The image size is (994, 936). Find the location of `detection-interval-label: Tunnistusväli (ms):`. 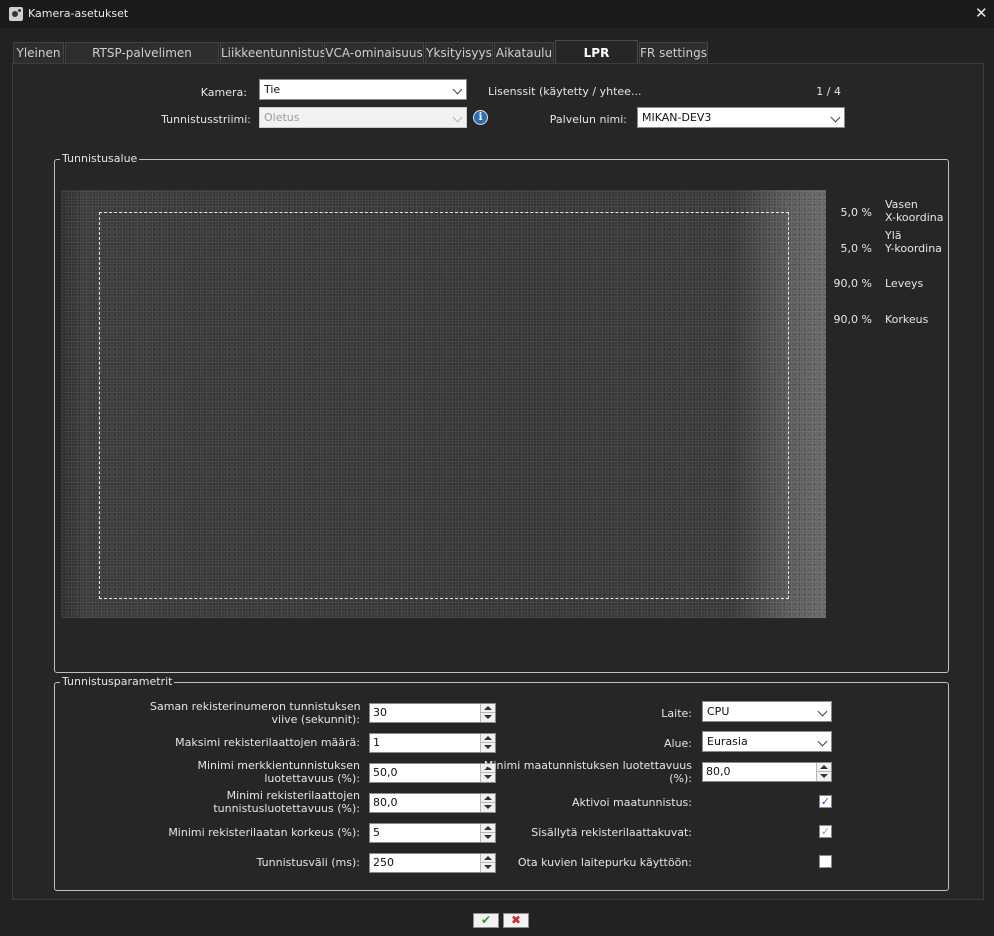

detection-interval-label: Tunnistusväli (ms): is located at coordinates (308, 862).